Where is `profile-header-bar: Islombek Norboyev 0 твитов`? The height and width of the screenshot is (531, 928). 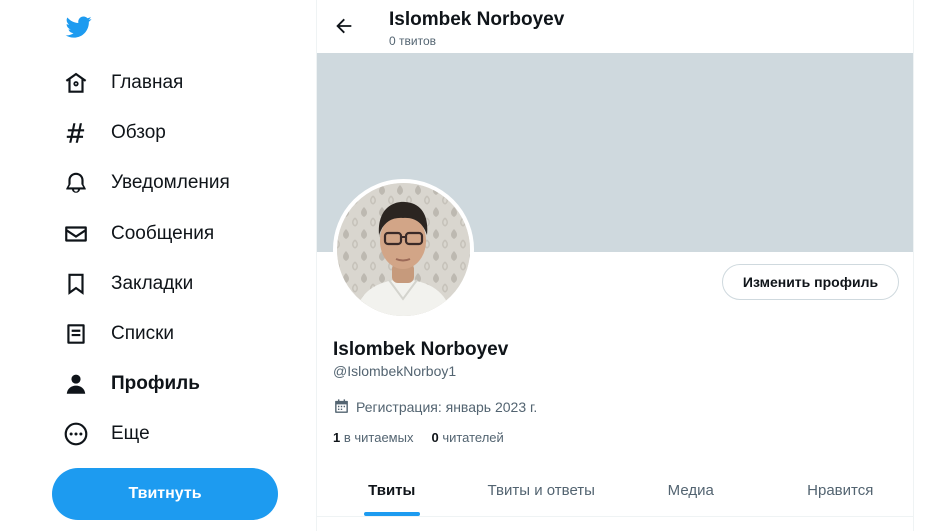
profile-header-bar: Islombek Norboyev 0 твитов is located at coordinates (615, 26).